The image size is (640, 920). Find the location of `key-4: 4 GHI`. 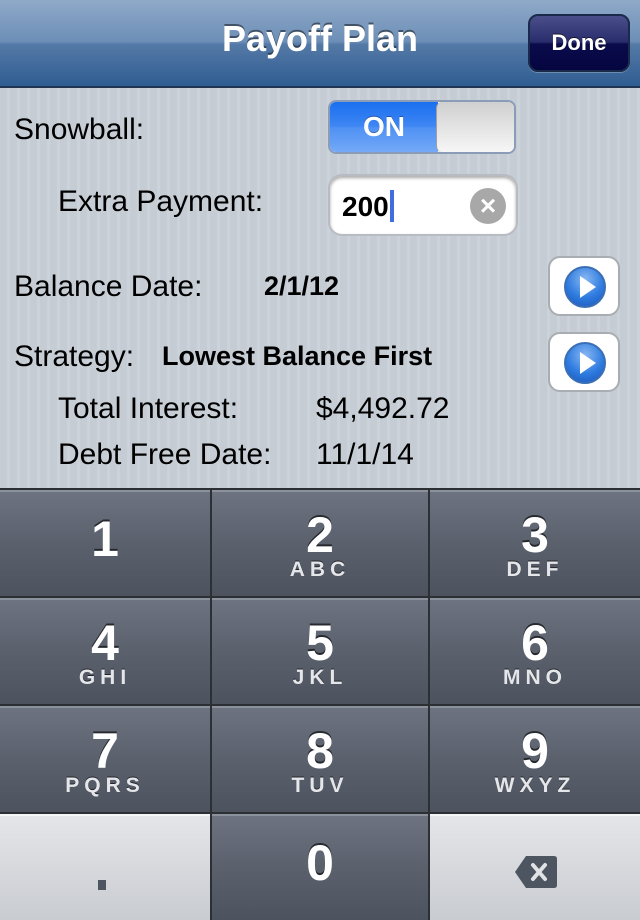

key-4: 4 GHI is located at coordinates (105, 651).